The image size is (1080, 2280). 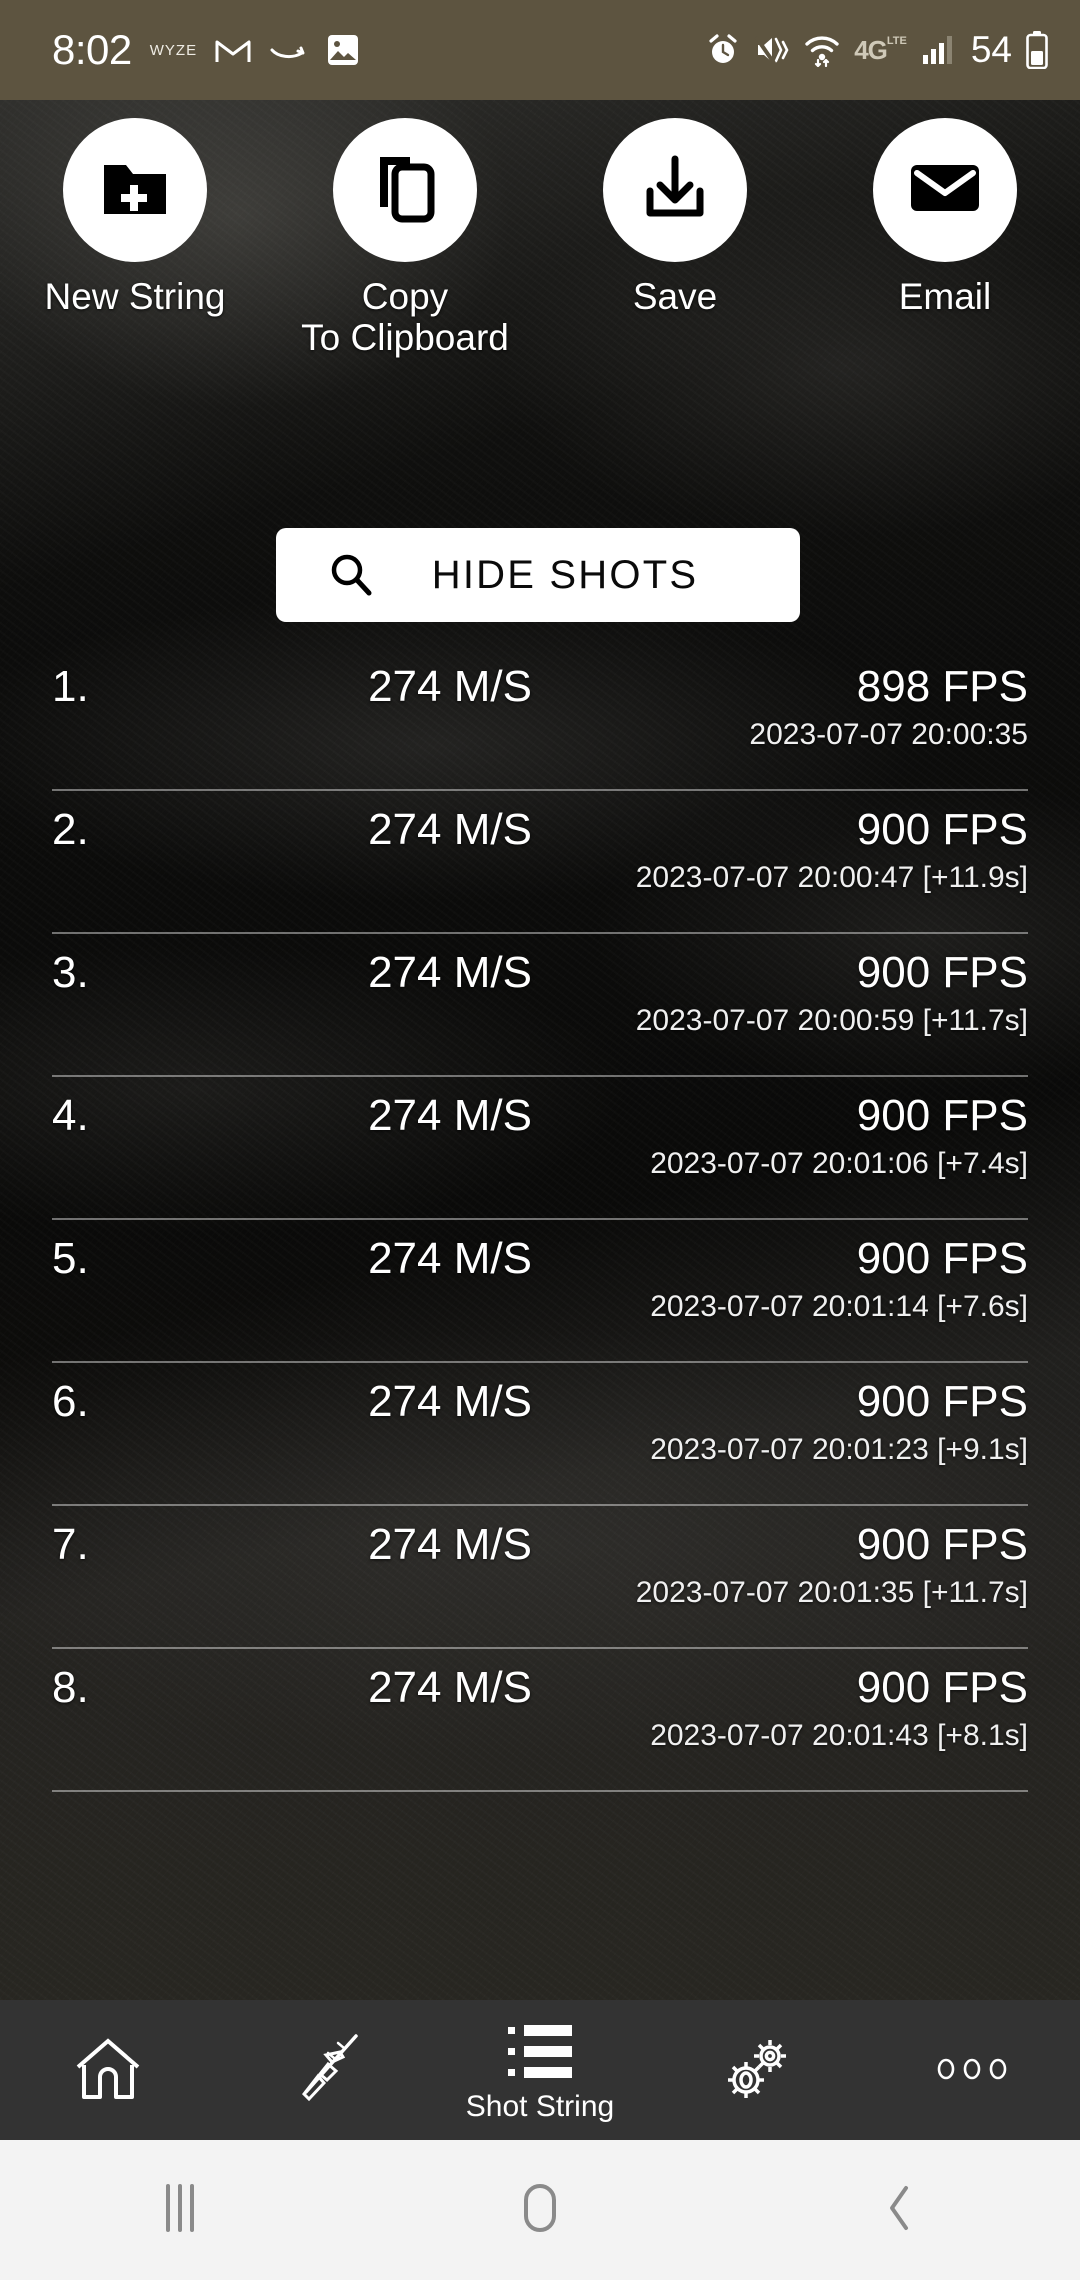 What do you see at coordinates (831, 877) in the screenshot?
I see `shot-timestamp: 2023-07-07 20:00:47 [+11.9s]` at bounding box center [831, 877].